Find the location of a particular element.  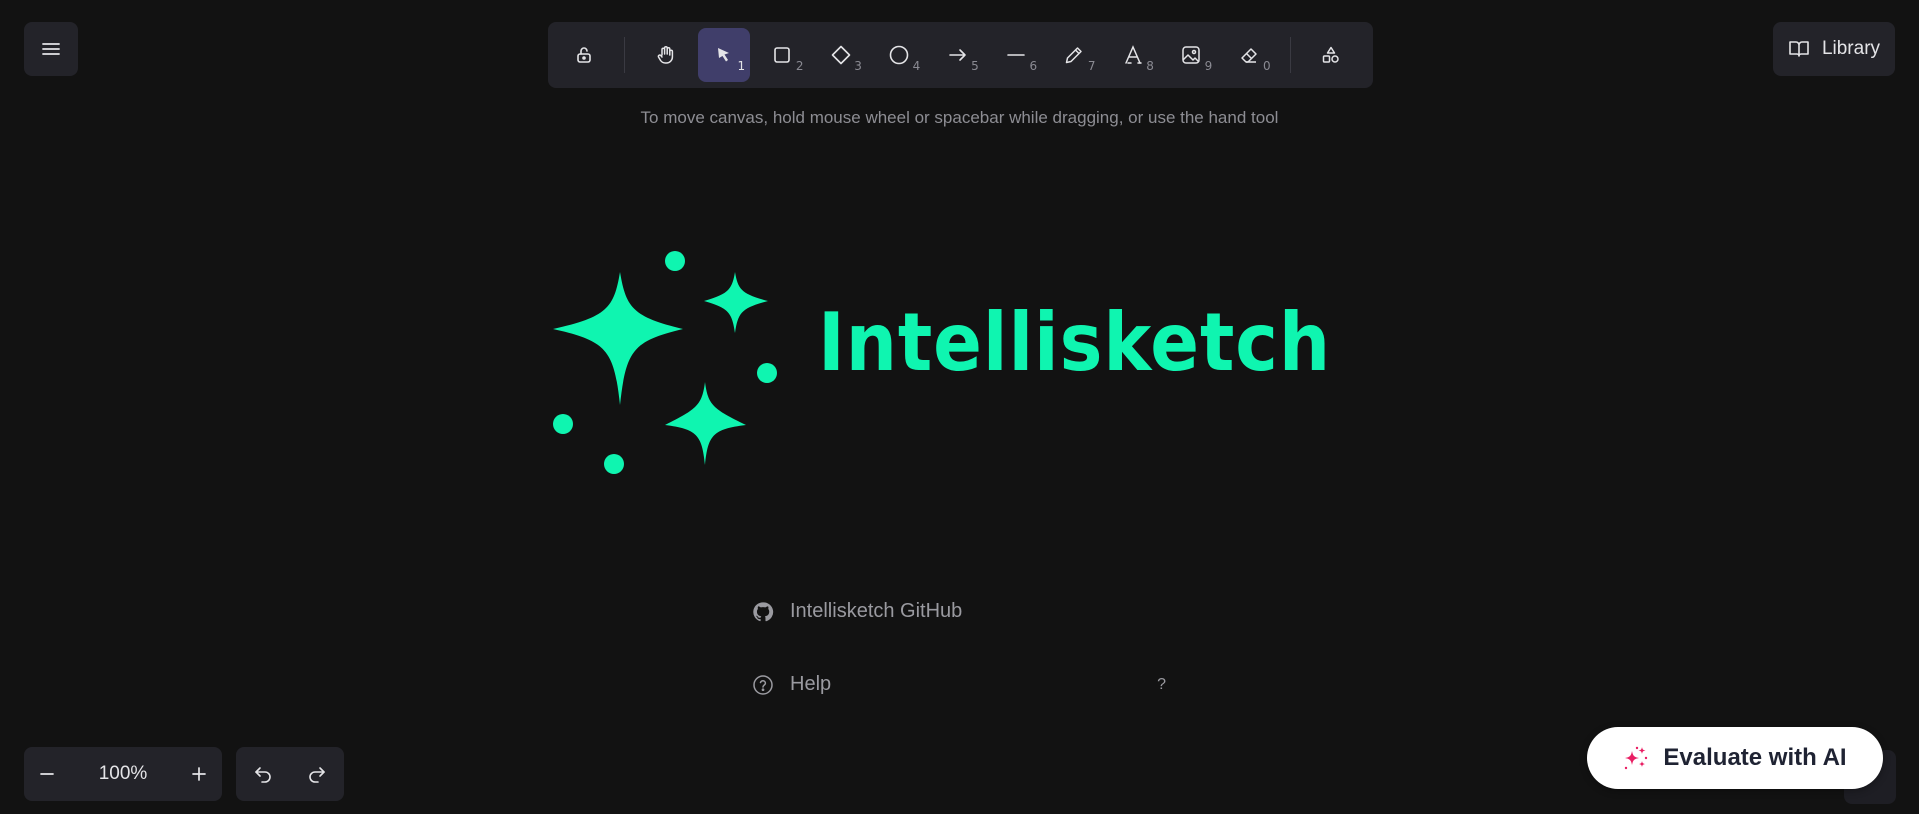

brand-wordmark: Intellisketch is located at coordinates (1075, 342).